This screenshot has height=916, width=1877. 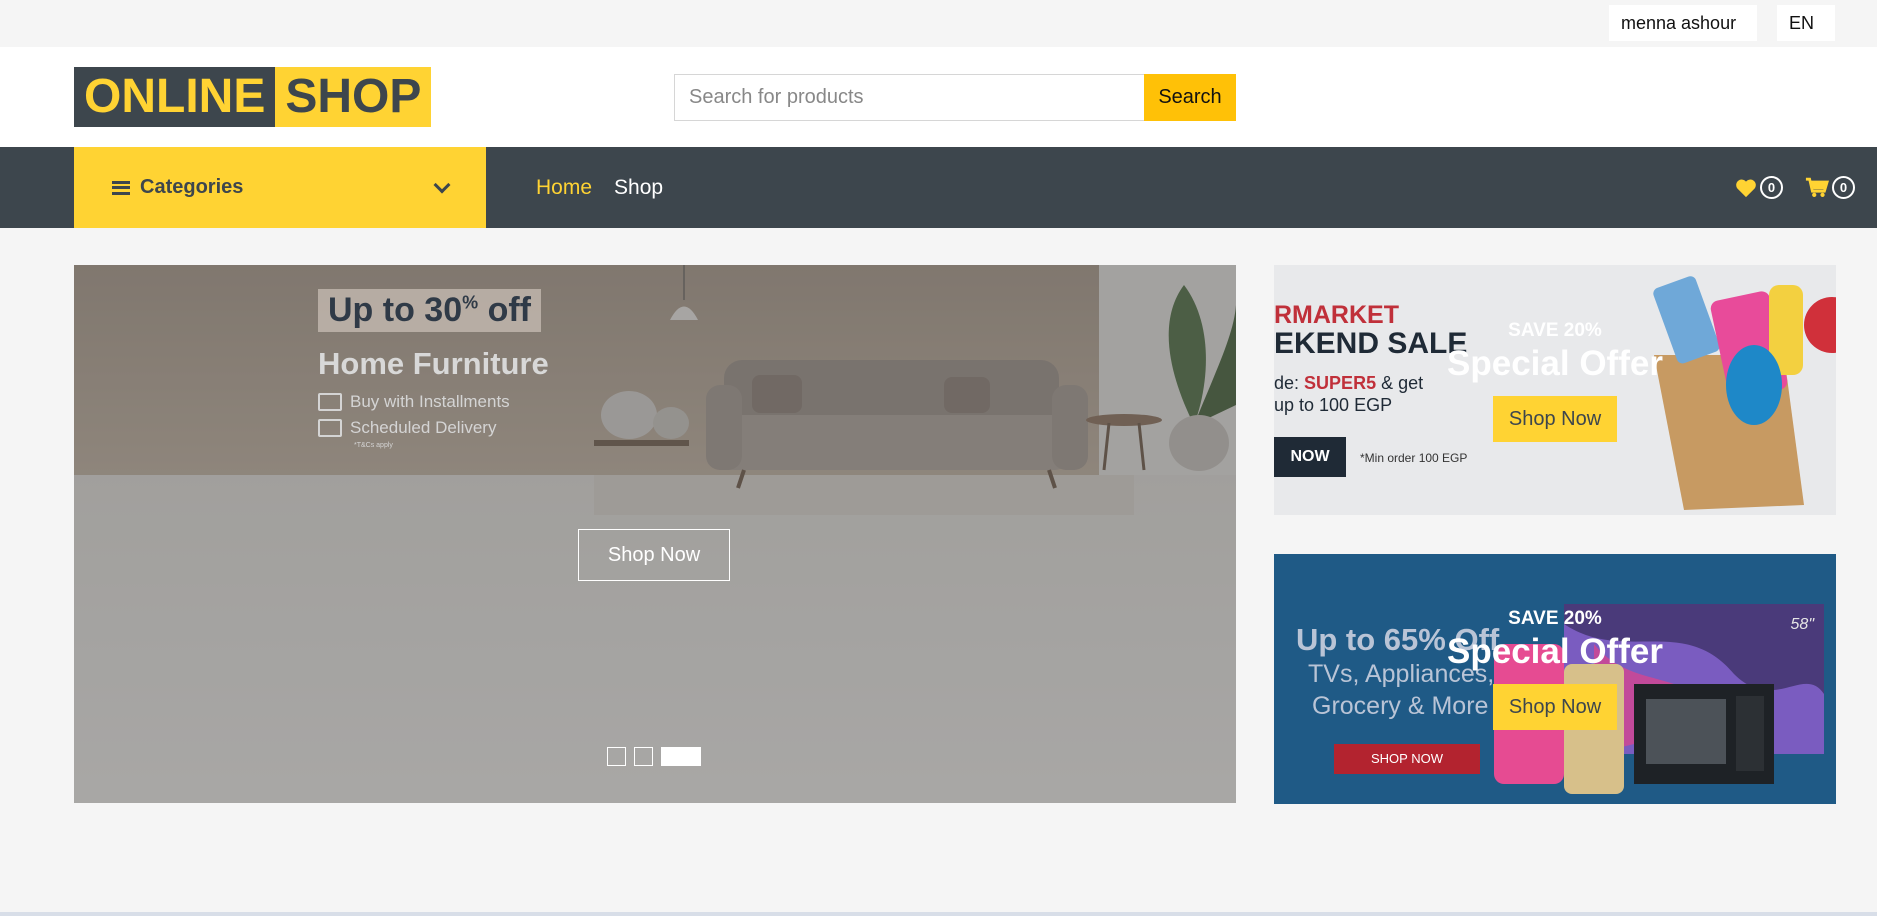 What do you see at coordinates (654, 555) in the screenshot?
I see `carousel-shop-now-button: Shop Now` at bounding box center [654, 555].